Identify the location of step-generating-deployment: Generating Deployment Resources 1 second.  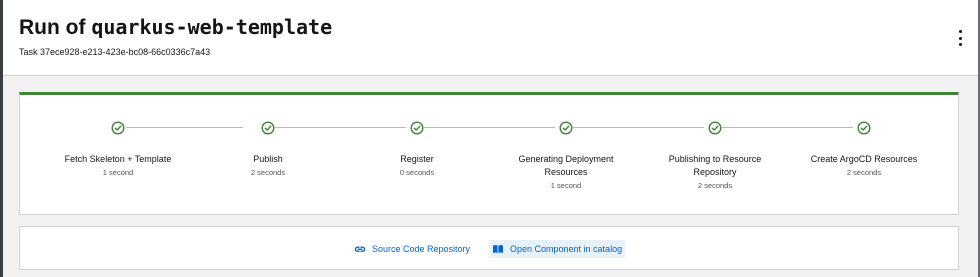
(566, 172).